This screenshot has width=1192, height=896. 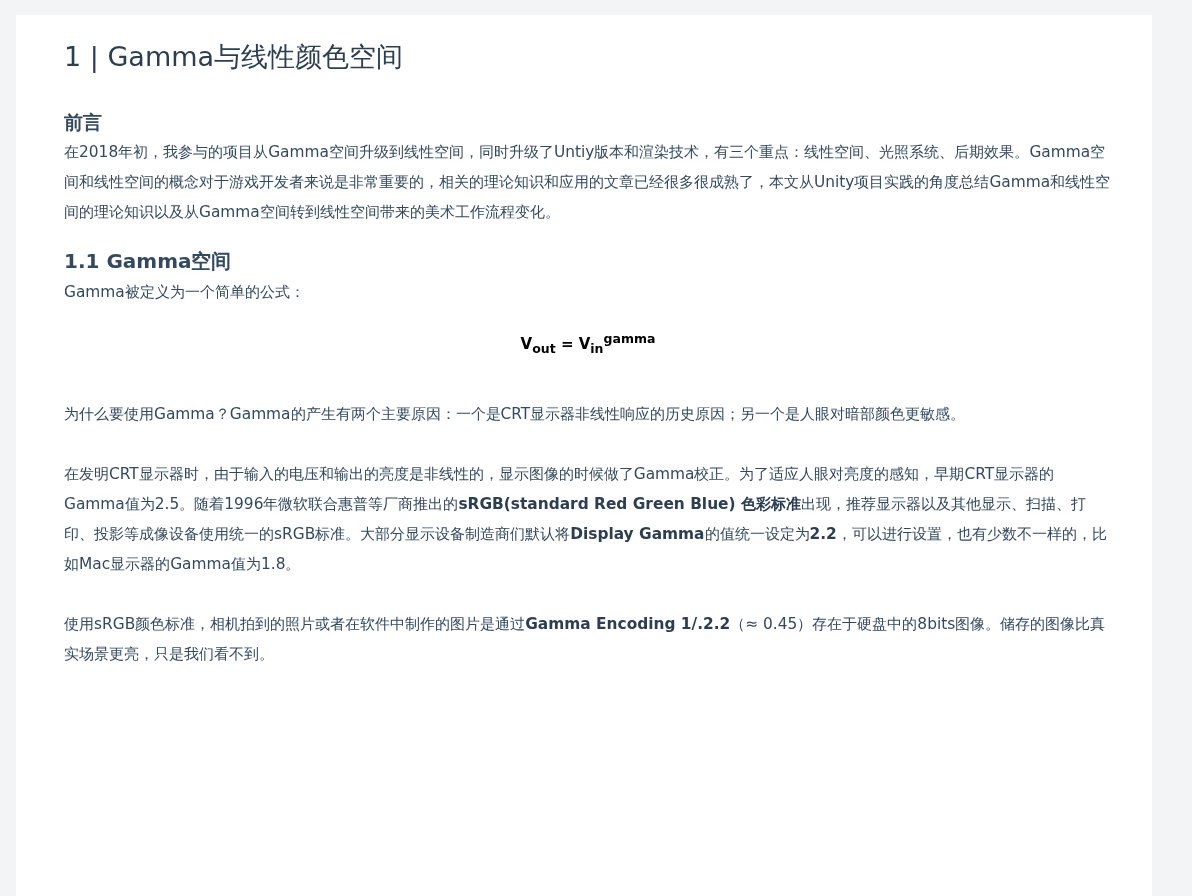 I want to click on section-heading: 1.1 Gamma空间, so click(x=148, y=261).